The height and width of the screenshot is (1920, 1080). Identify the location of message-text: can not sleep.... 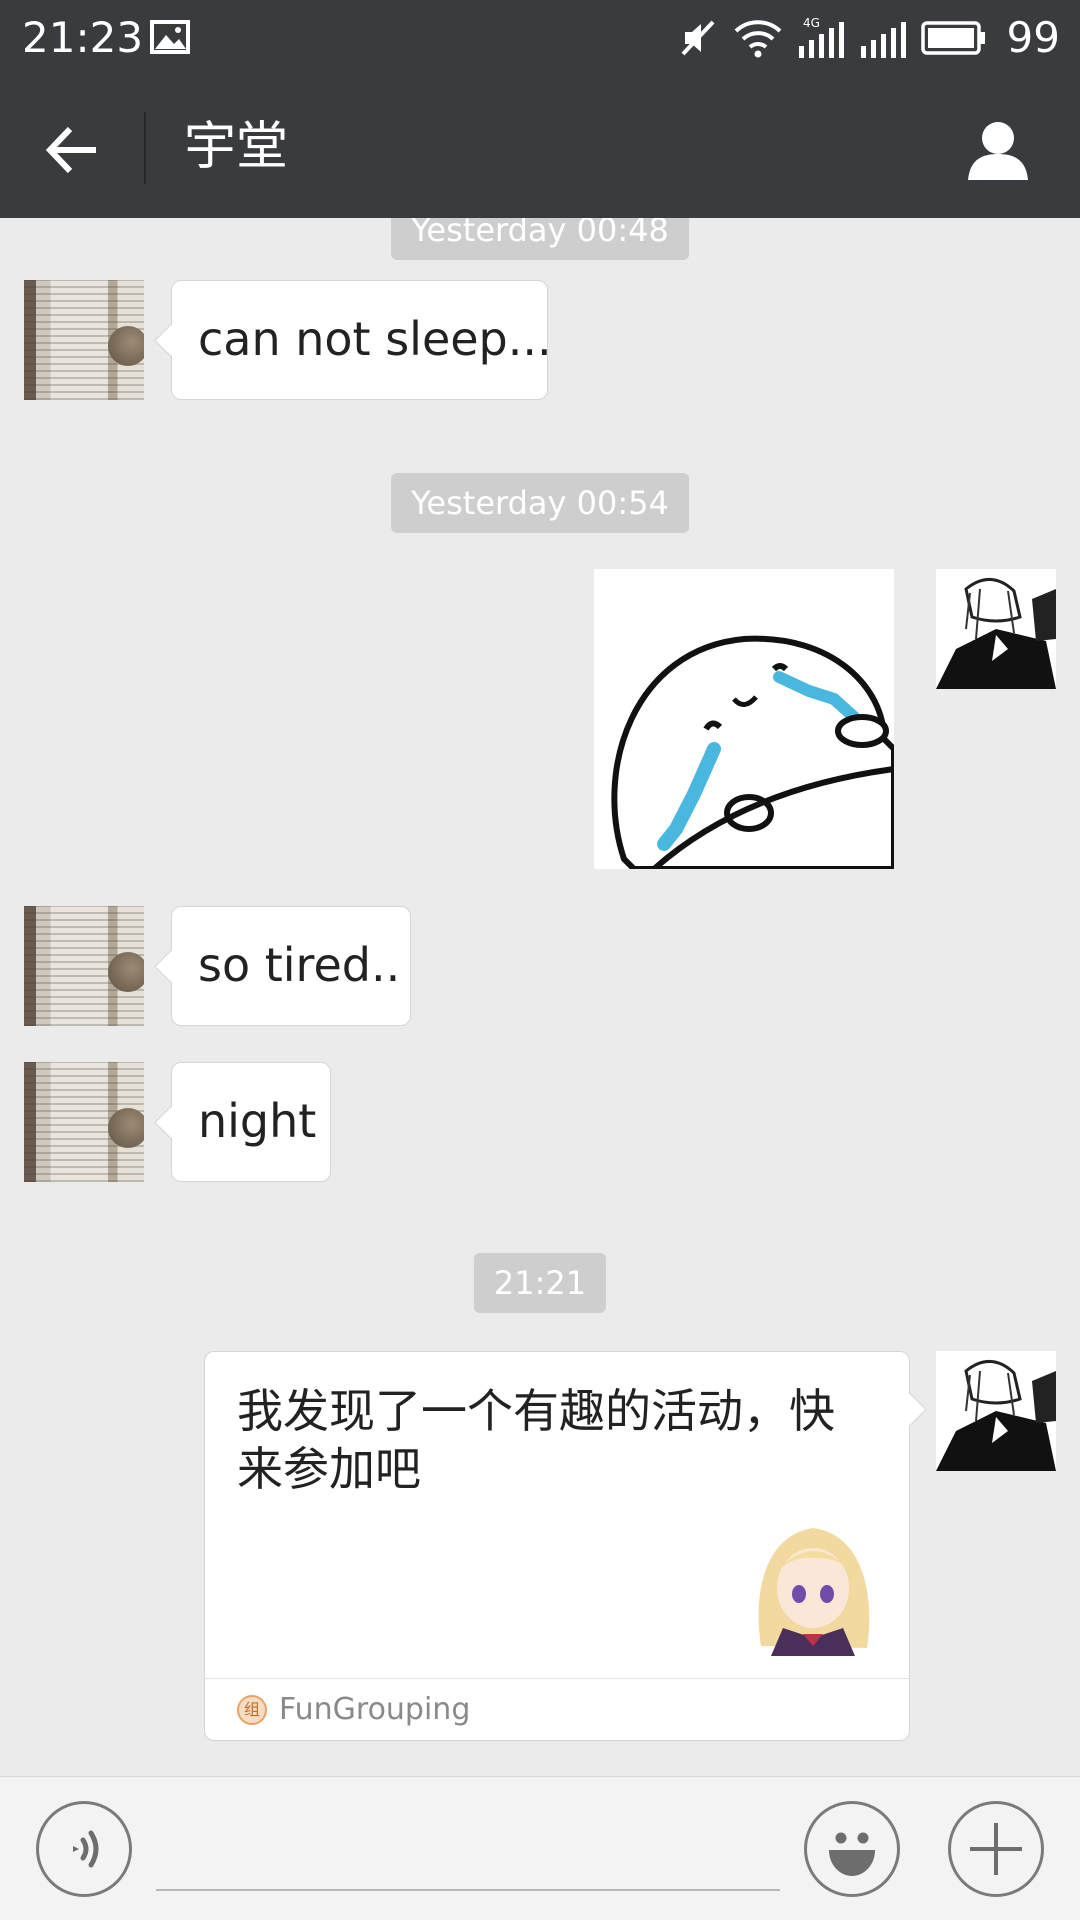
(375, 339).